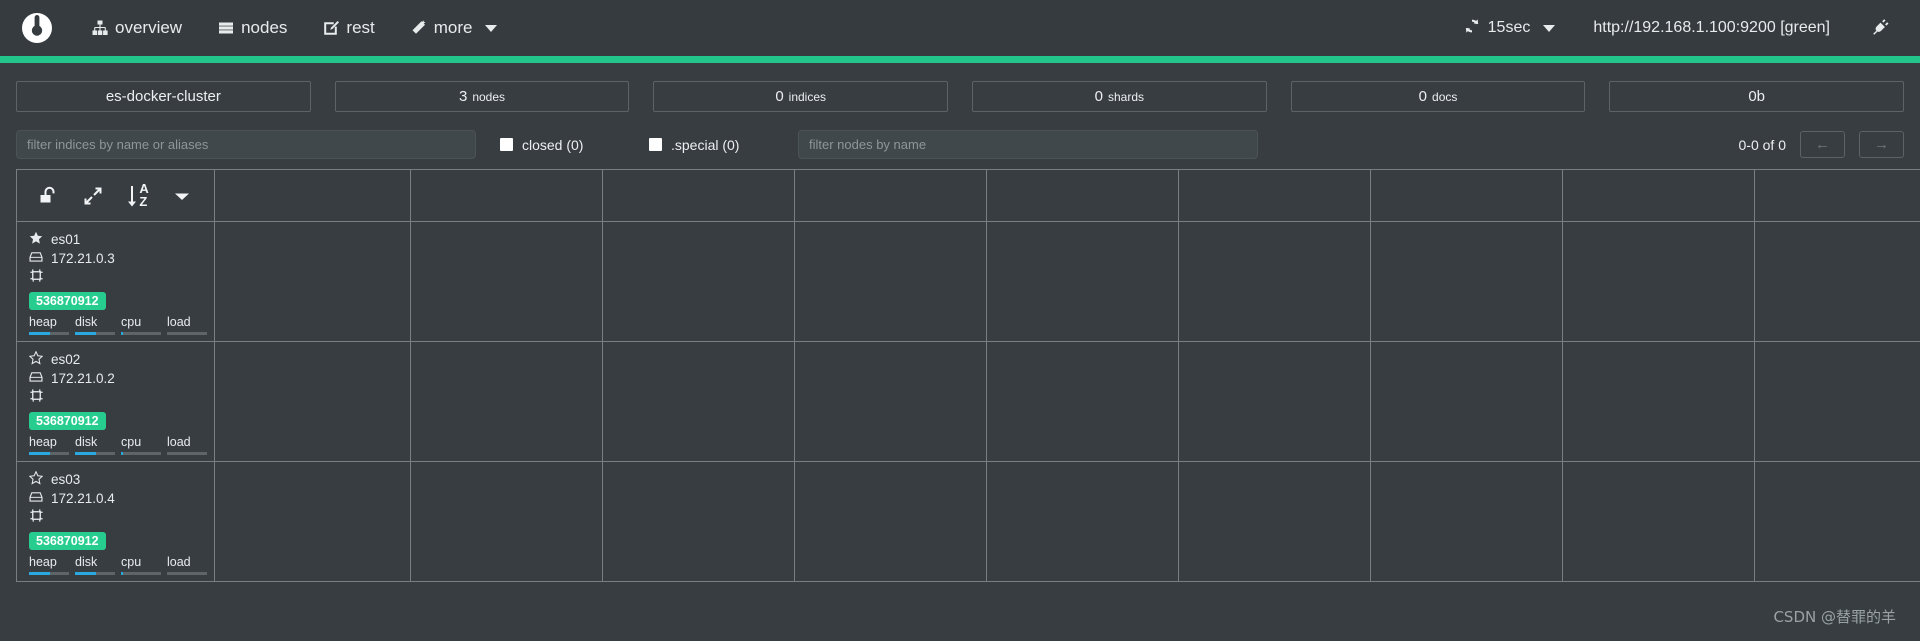 This screenshot has height=641, width=1920. What do you see at coordinates (463, 96) in the screenshot?
I see `stat-value: 3` at bounding box center [463, 96].